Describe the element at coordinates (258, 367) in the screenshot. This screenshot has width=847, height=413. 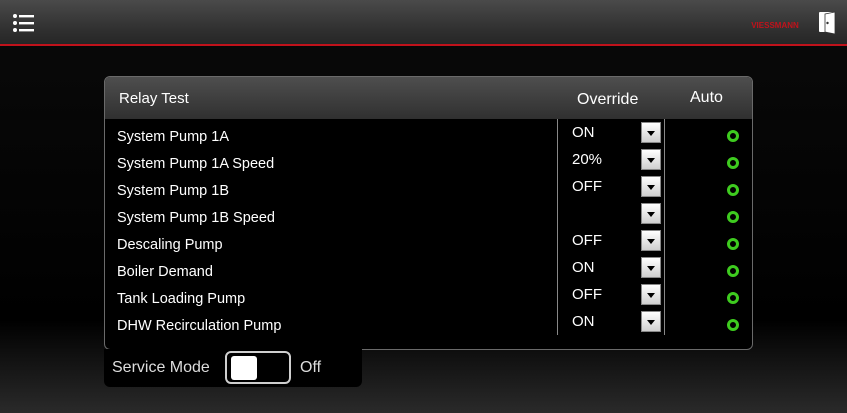
I see `service-mode-toggle` at that location.